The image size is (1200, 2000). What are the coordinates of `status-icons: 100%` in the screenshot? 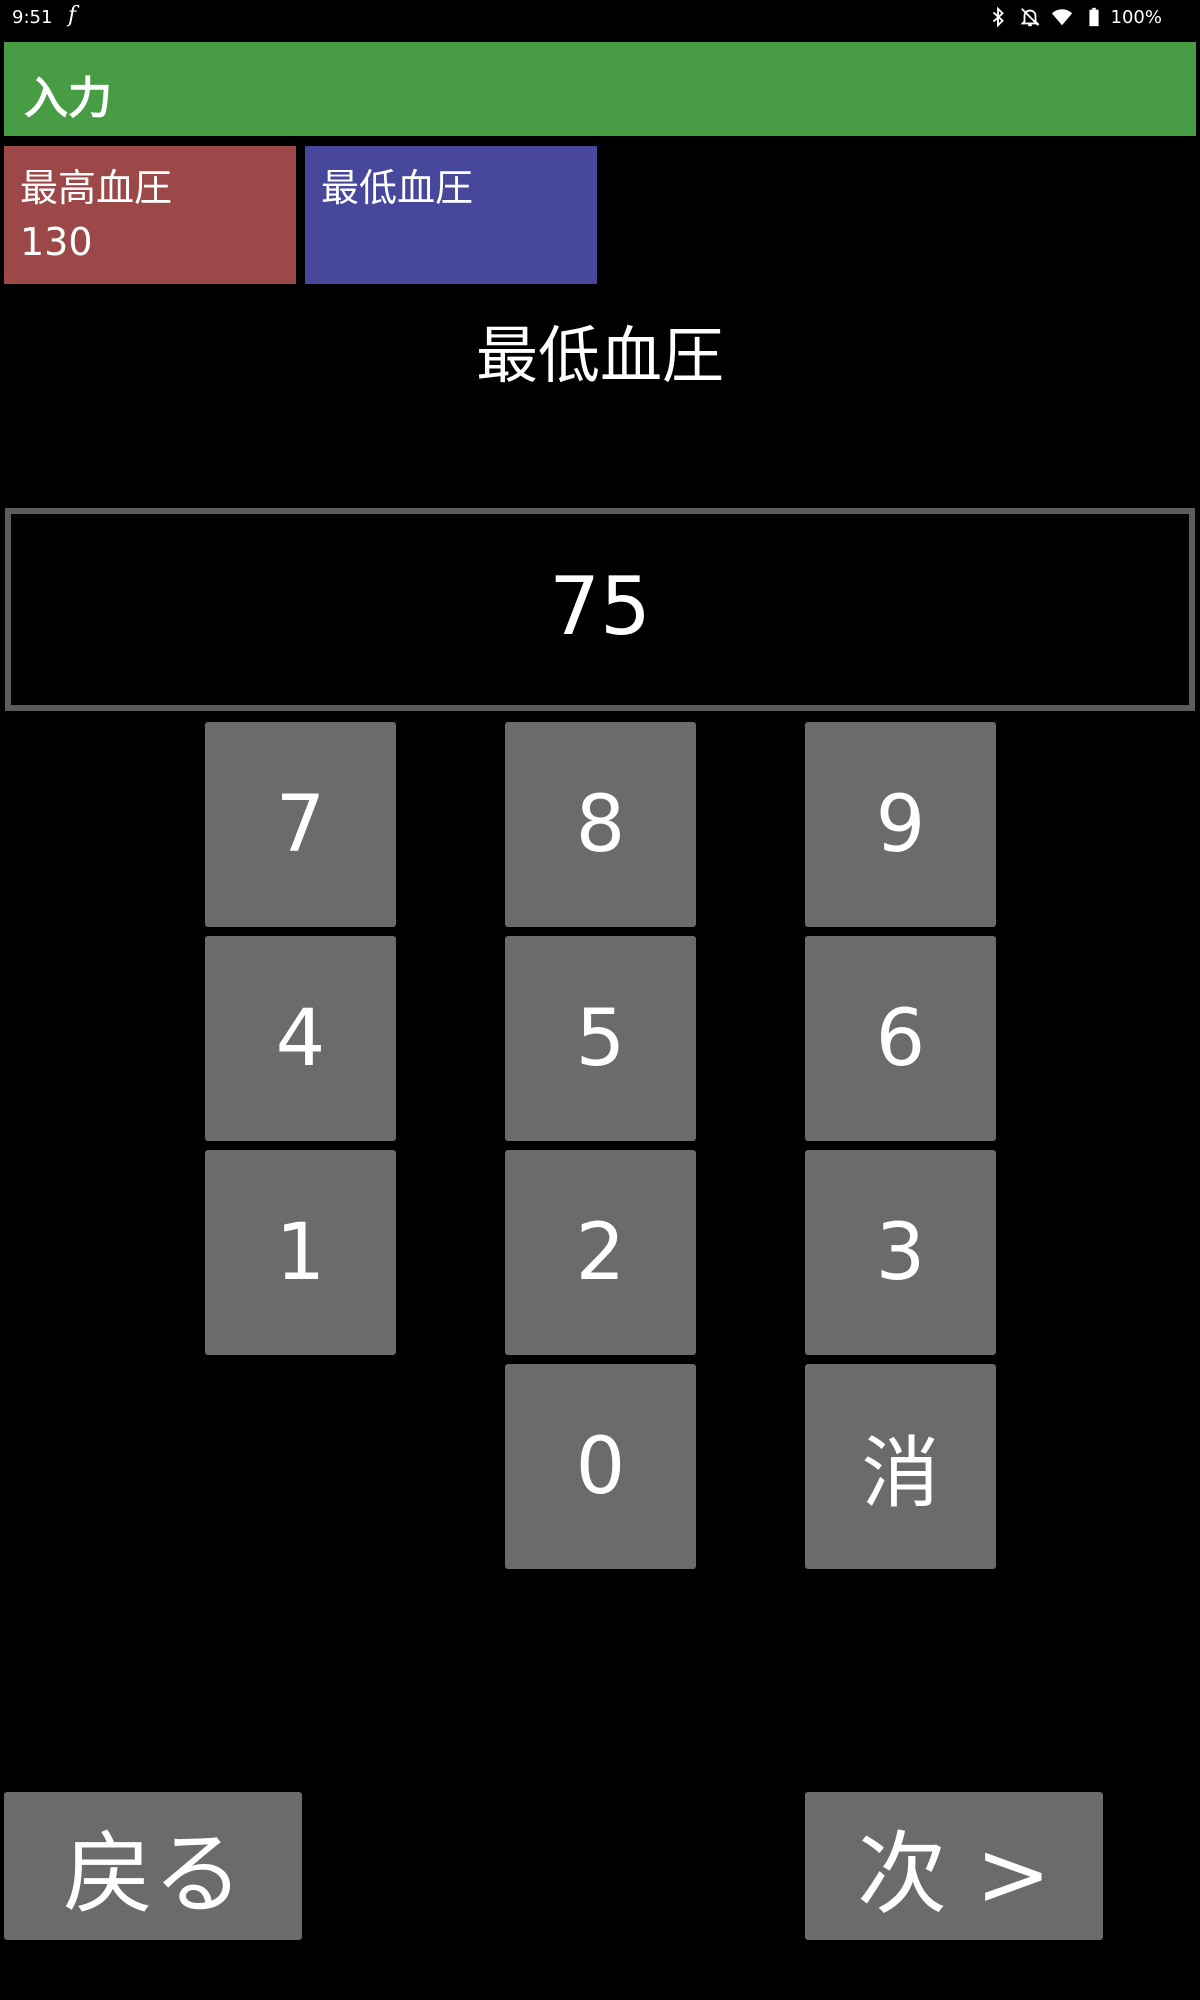 It's located at (1074, 17).